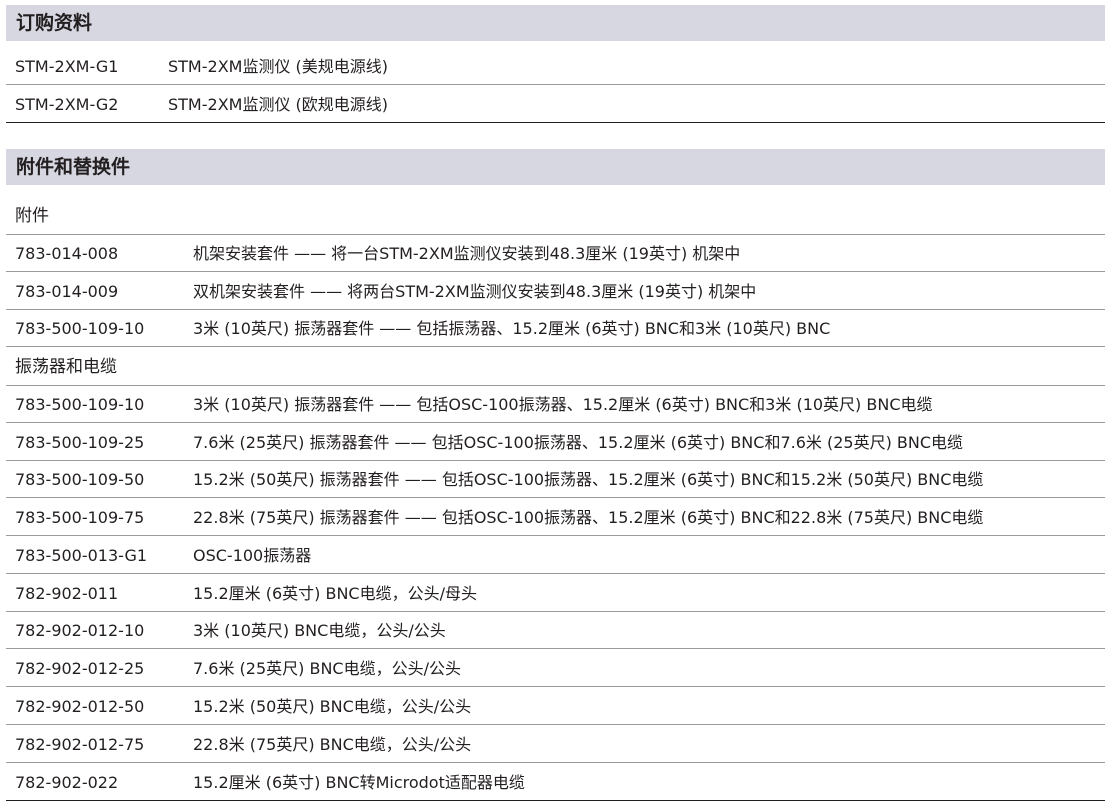 The height and width of the screenshot is (809, 1105). What do you see at coordinates (278, 104) in the screenshot?
I see `part-description: STM-2XM监测仪 (欧规电源线)` at bounding box center [278, 104].